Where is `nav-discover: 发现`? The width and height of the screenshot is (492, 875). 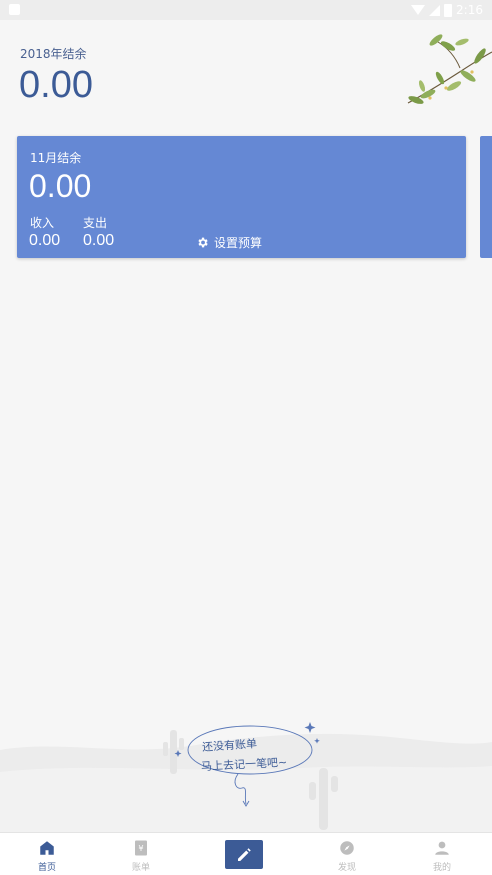 nav-discover: 发现 is located at coordinates (347, 856).